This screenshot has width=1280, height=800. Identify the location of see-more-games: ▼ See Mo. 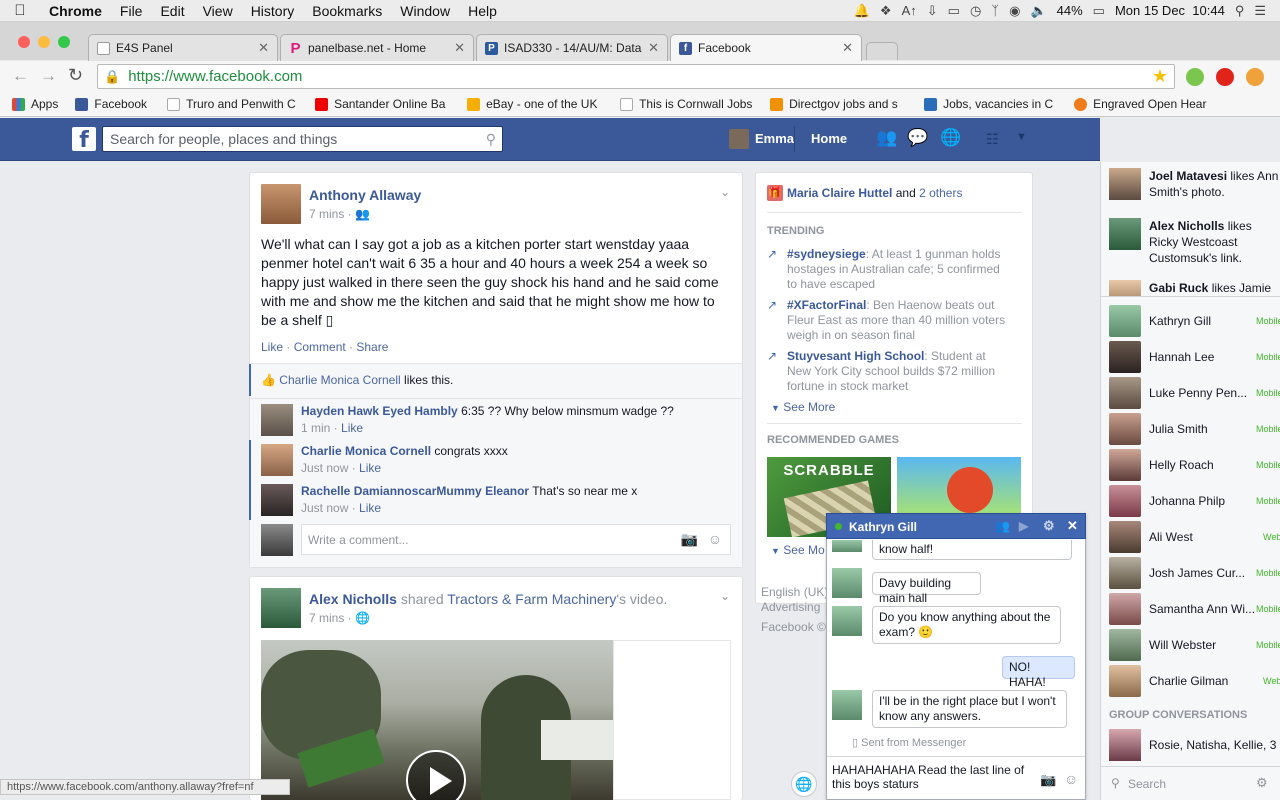
(798, 550).